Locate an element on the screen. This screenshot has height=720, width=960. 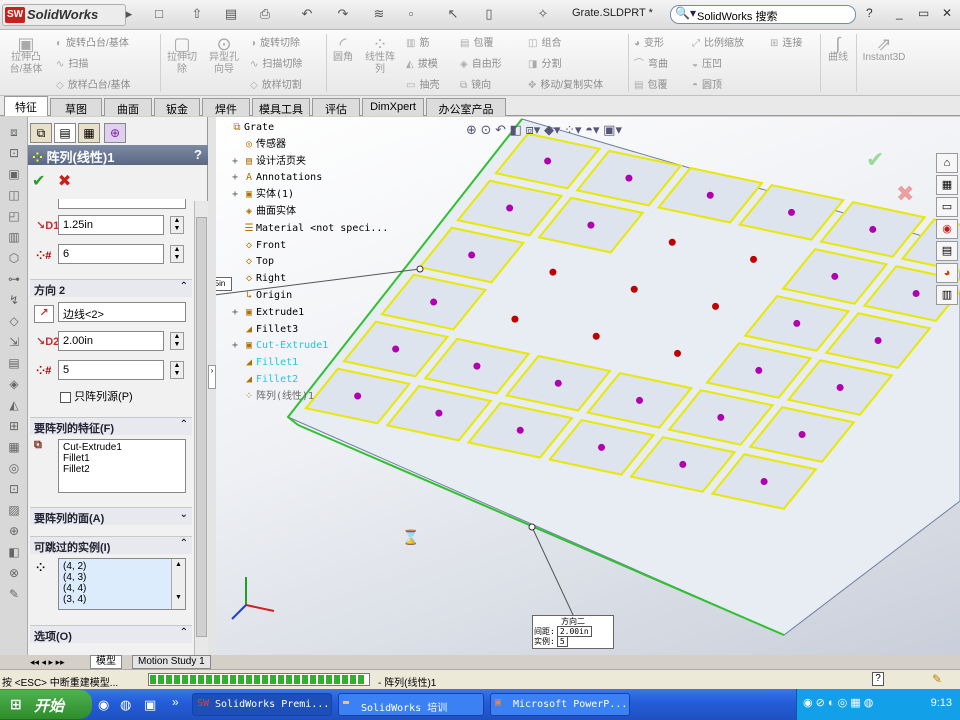
feature-manager-tab-icon: ⧉ is located at coordinates (41, 133).